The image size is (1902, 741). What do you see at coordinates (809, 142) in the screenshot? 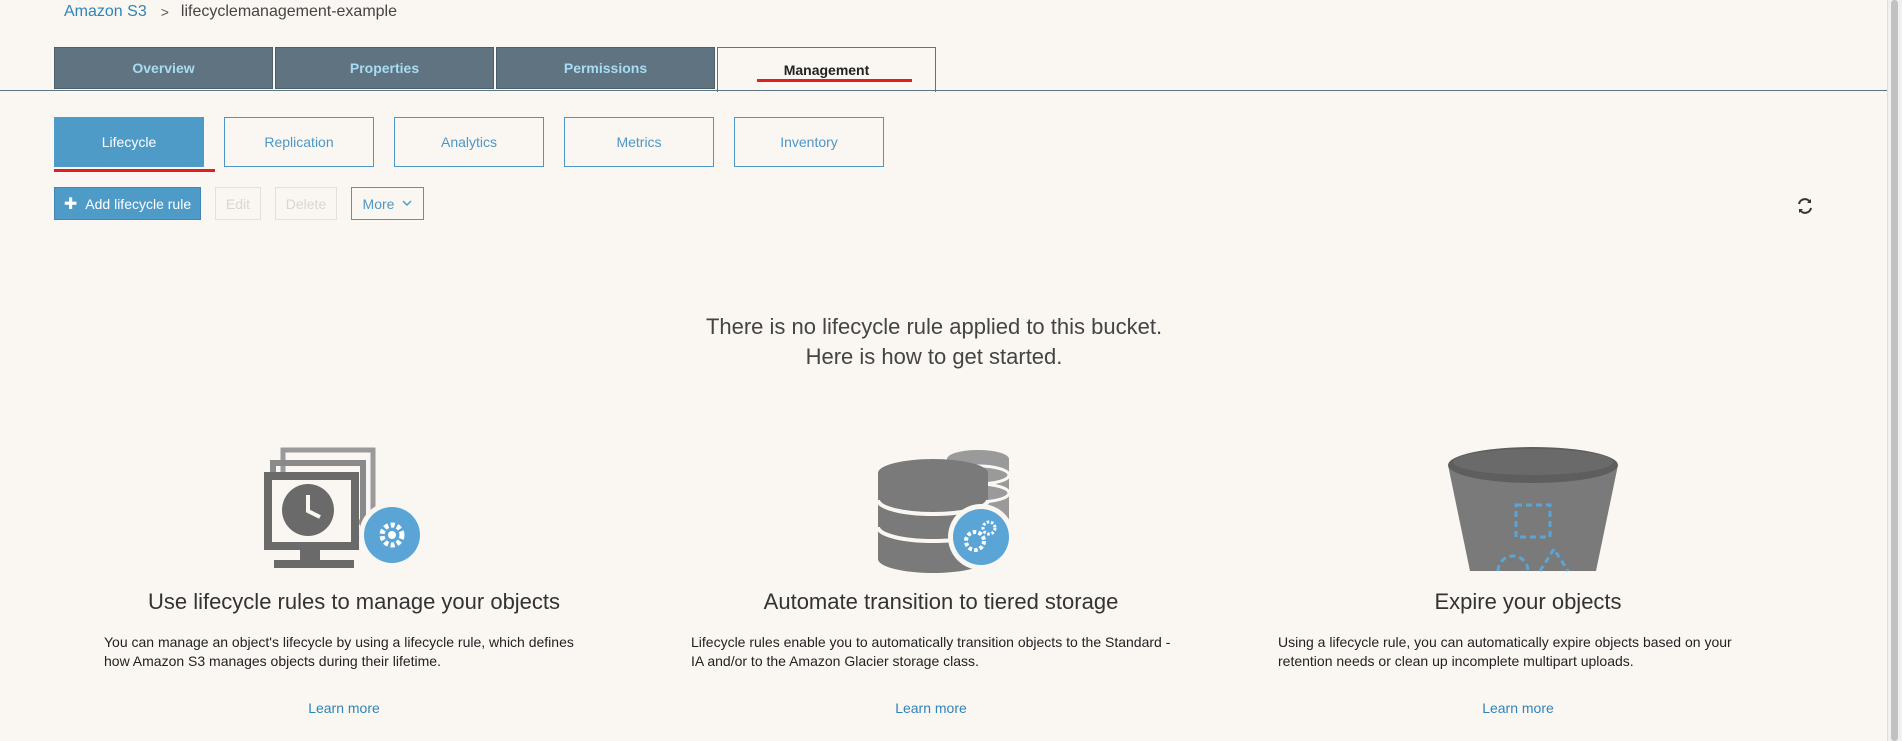
I see `subtab-inventory: Inventory` at bounding box center [809, 142].